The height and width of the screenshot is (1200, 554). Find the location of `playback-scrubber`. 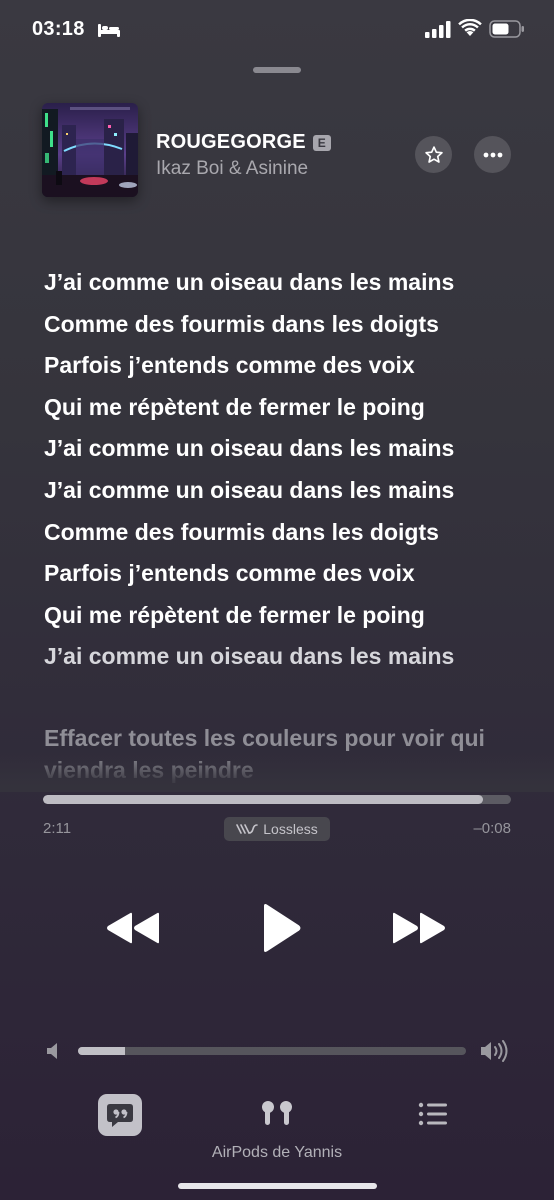

playback-scrubber is located at coordinates (277, 799).